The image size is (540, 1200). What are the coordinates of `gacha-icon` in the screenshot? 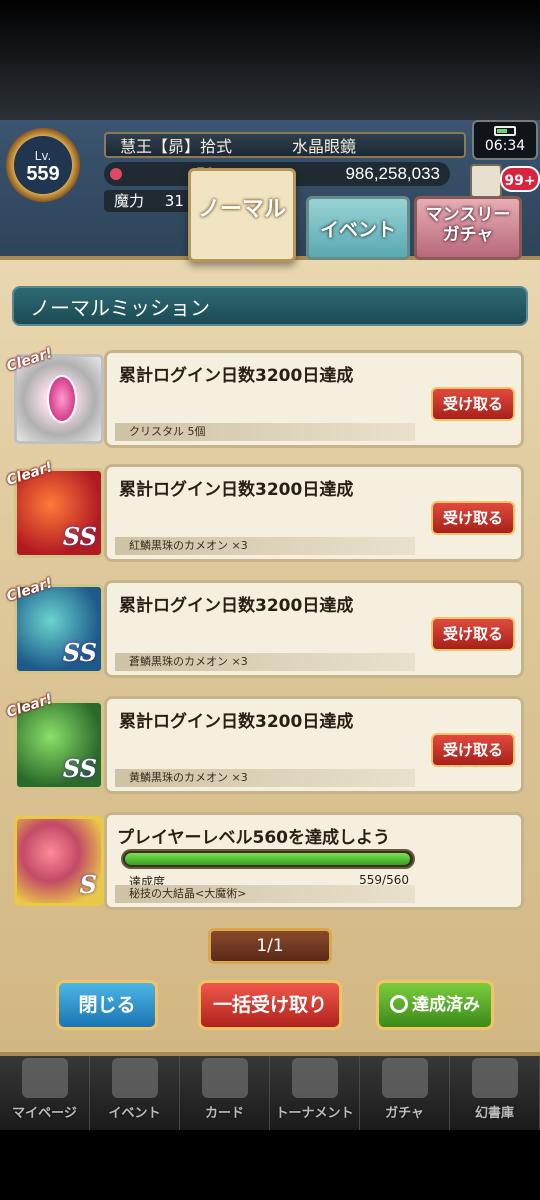 It's located at (404, 1078).